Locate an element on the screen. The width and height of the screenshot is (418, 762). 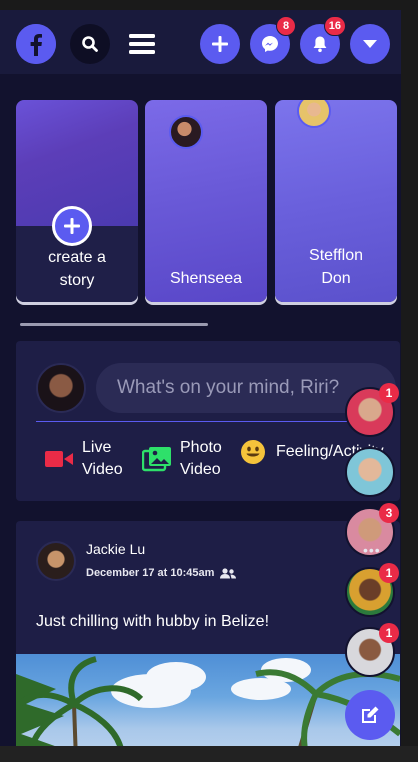
story-label: create a story is located at coordinates (77, 269).